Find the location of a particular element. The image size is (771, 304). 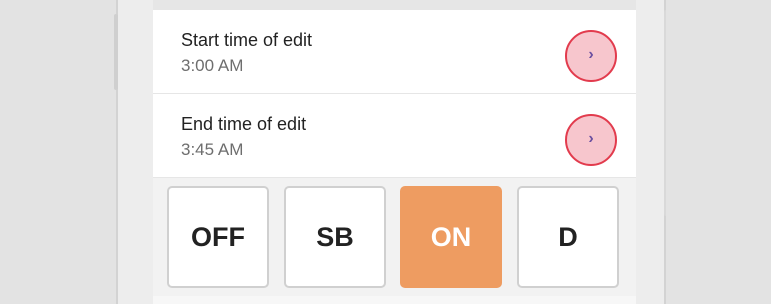

start-time-button: › is located at coordinates (591, 56).